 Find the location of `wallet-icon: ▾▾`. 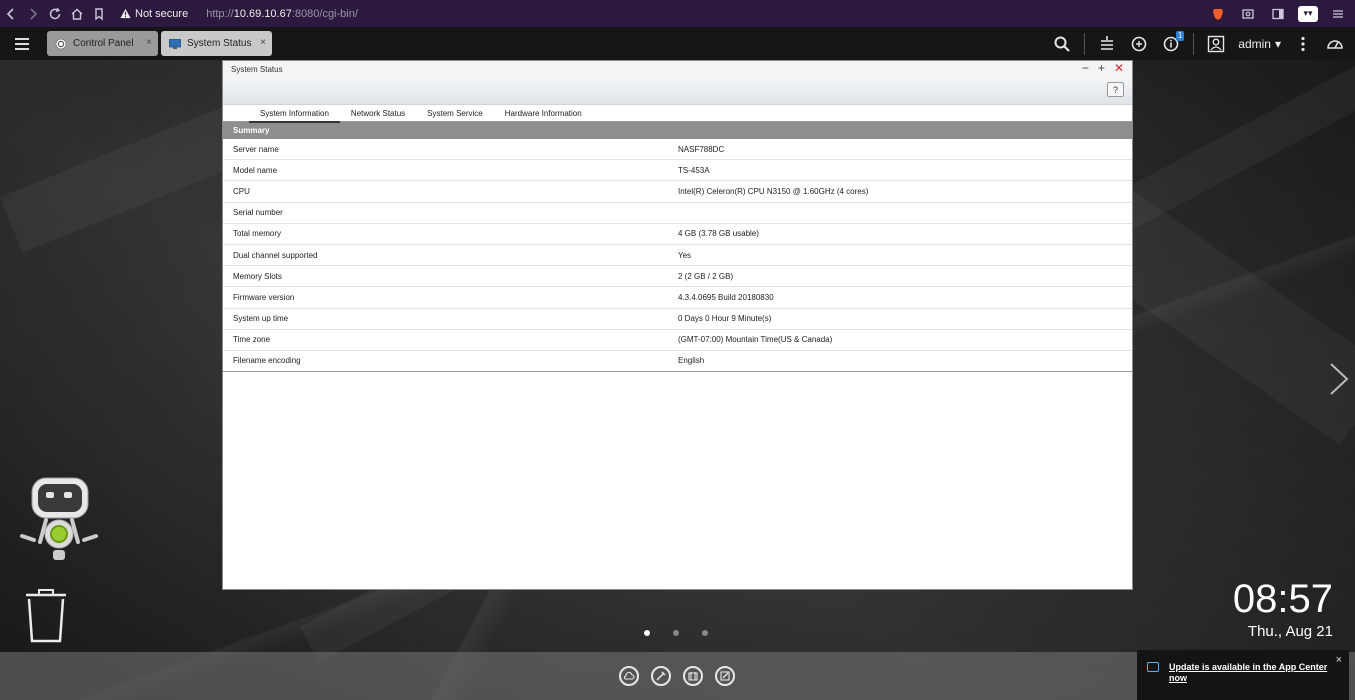

wallet-icon: ▾▾ is located at coordinates (1308, 13).